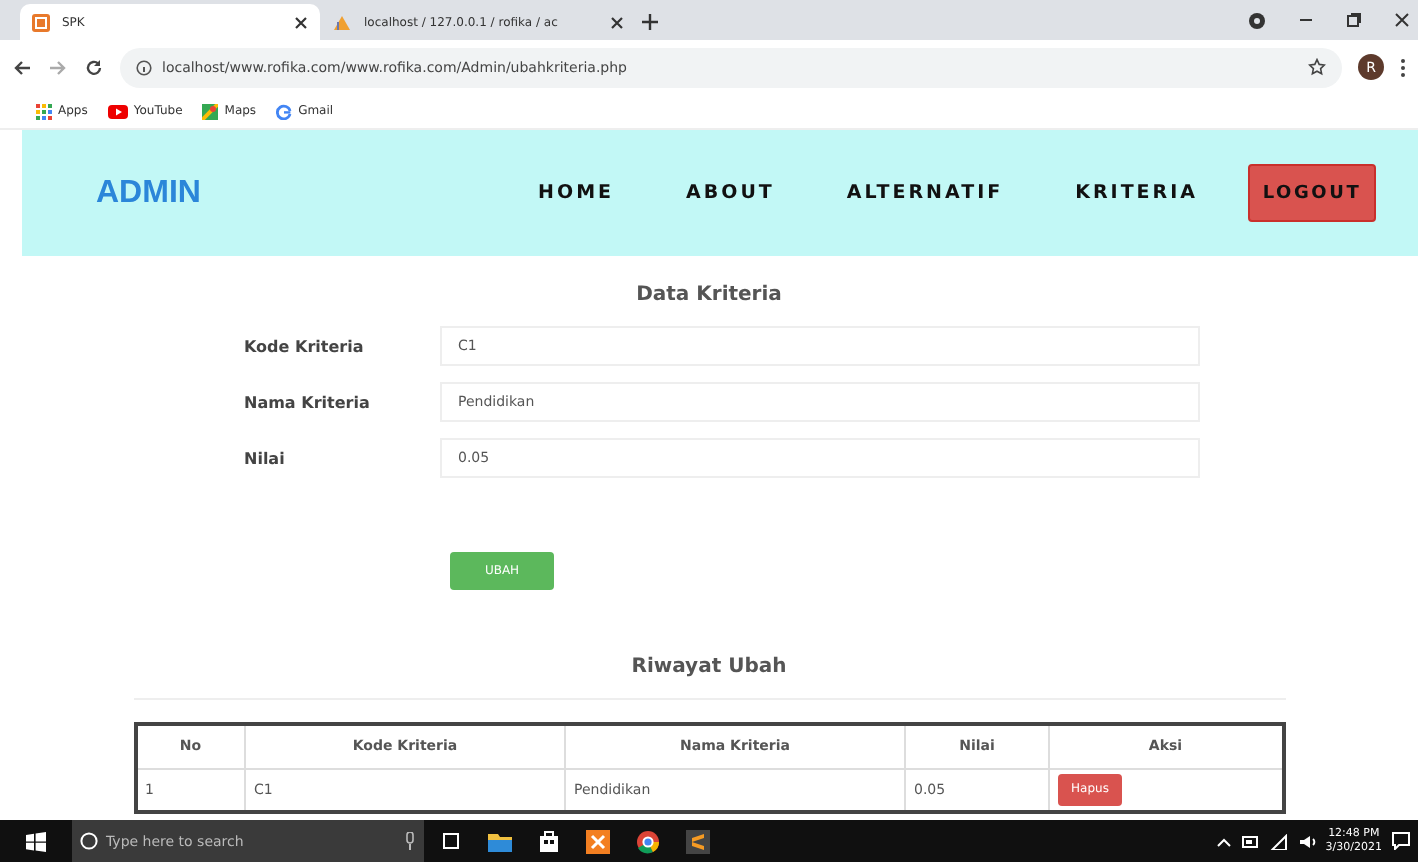  I want to click on record-icon, so click(1257, 20).